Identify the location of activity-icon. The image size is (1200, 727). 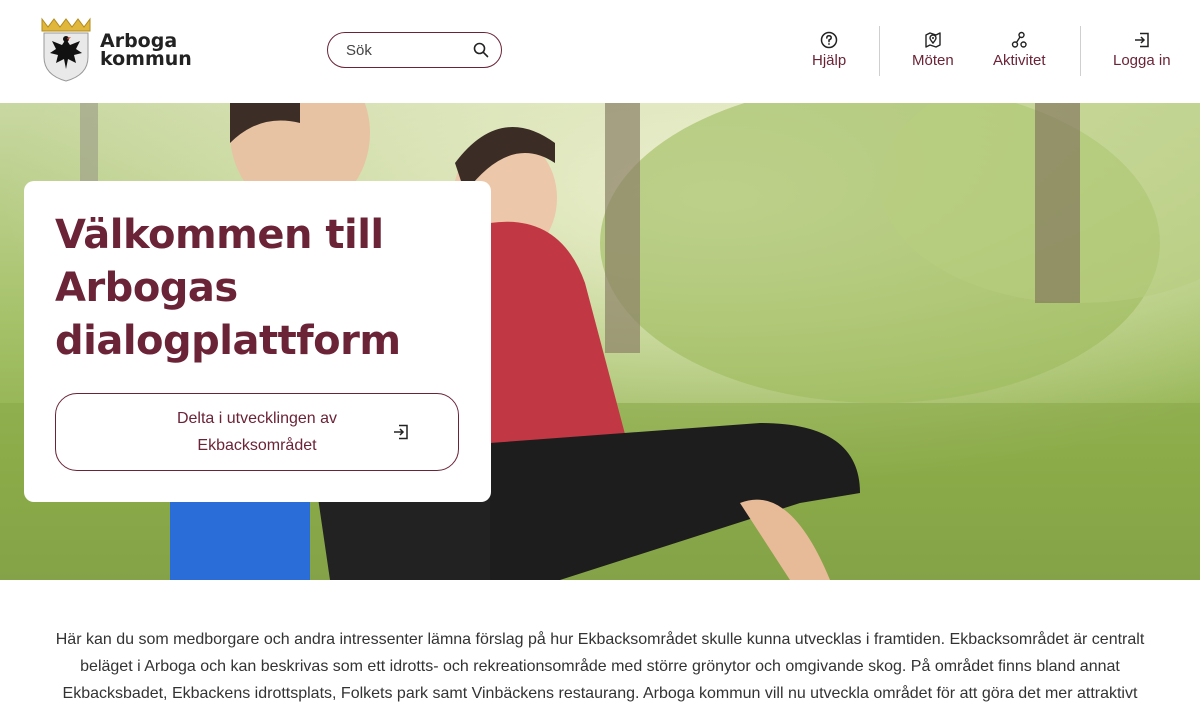
(1019, 39).